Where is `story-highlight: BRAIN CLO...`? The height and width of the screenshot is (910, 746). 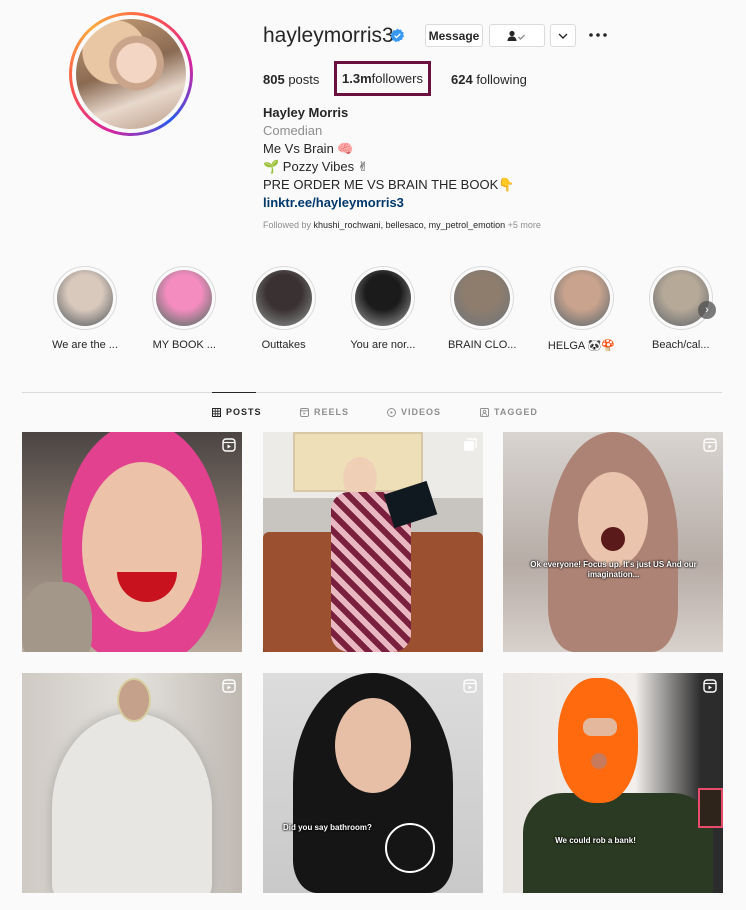
story-highlight: BRAIN CLO... is located at coordinates (482, 308).